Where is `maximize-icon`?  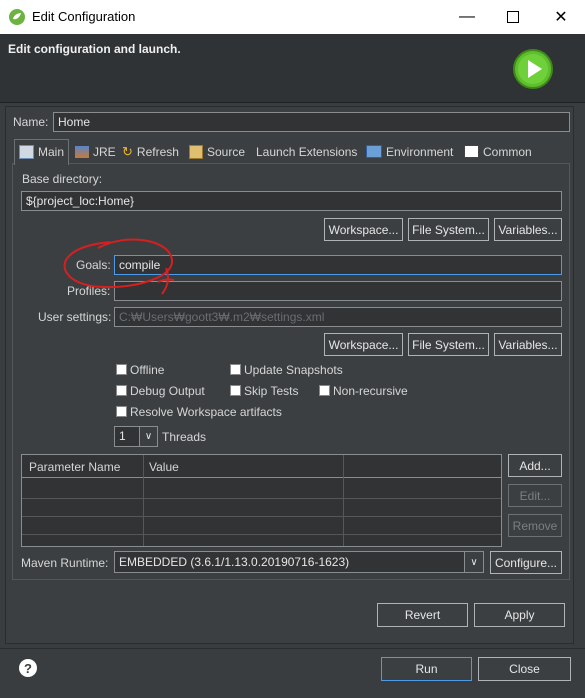
maximize-icon is located at coordinates (513, 17).